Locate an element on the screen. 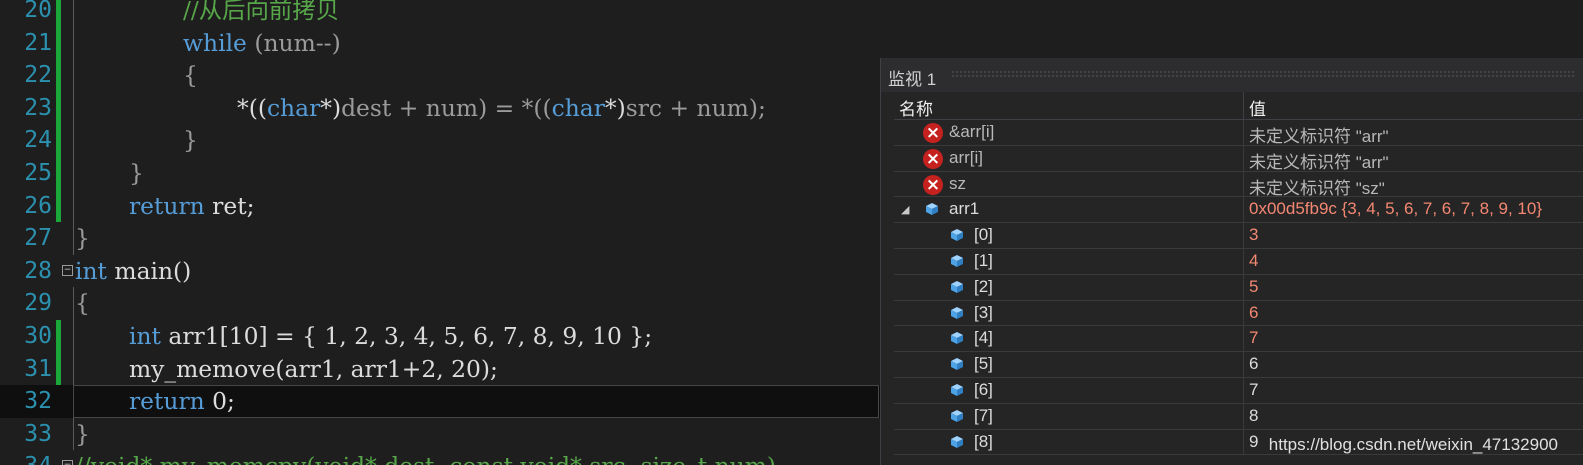 The width and height of the screenshot is (1583, 465). column-header-value: 值 is located at coordinates (1257, 107).